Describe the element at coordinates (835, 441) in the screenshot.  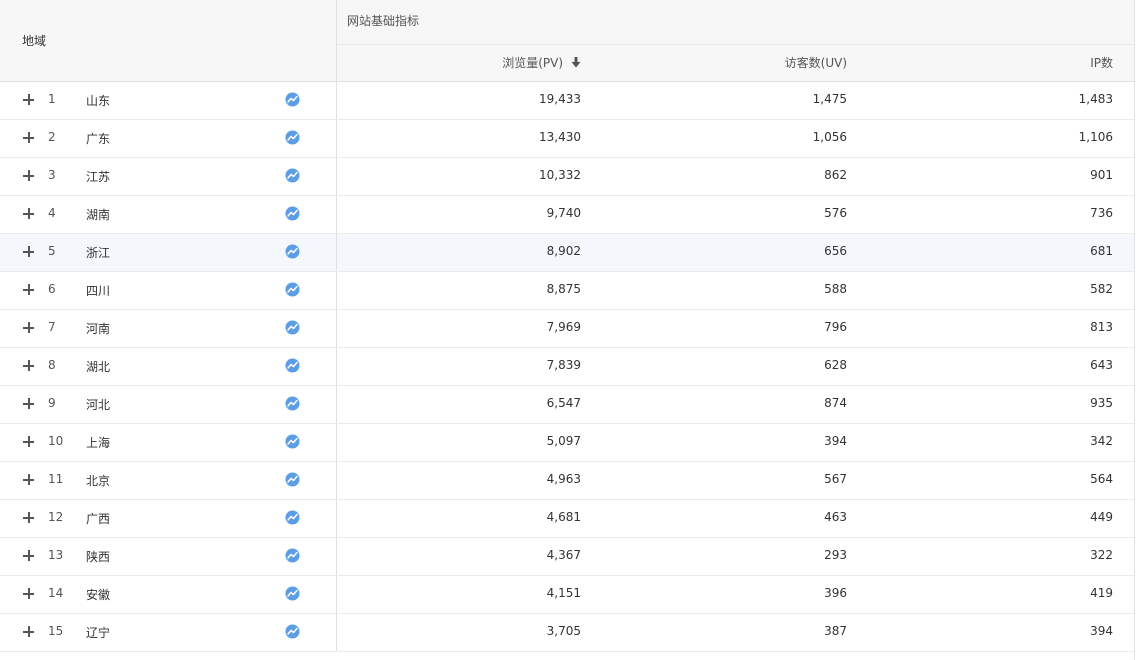
I see `uv-value: 394` at that location.